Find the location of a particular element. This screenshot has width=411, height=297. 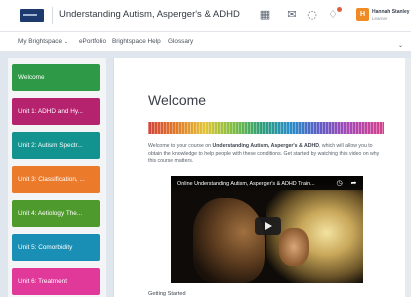

page-title: Welcome is located at coordinates (177, 100).